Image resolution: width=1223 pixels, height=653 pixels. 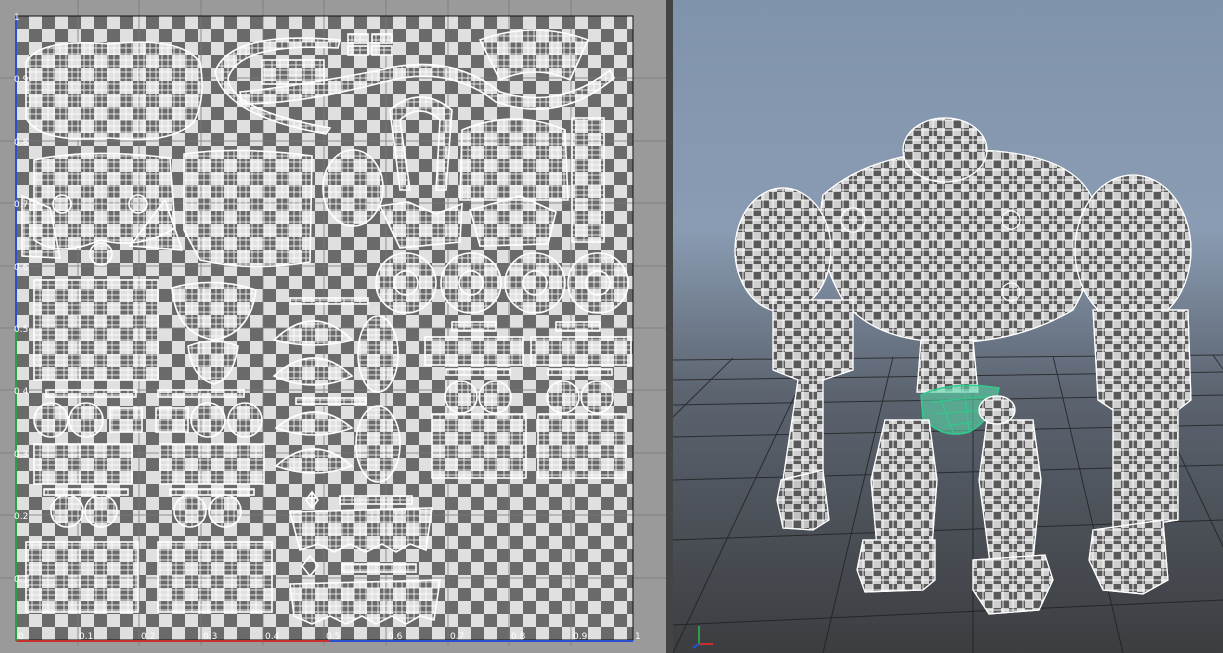 What do you see at coordinates (580, 637) in the screenshot?
I see `svg-text: 0.9` at bounding box center [580, 637].